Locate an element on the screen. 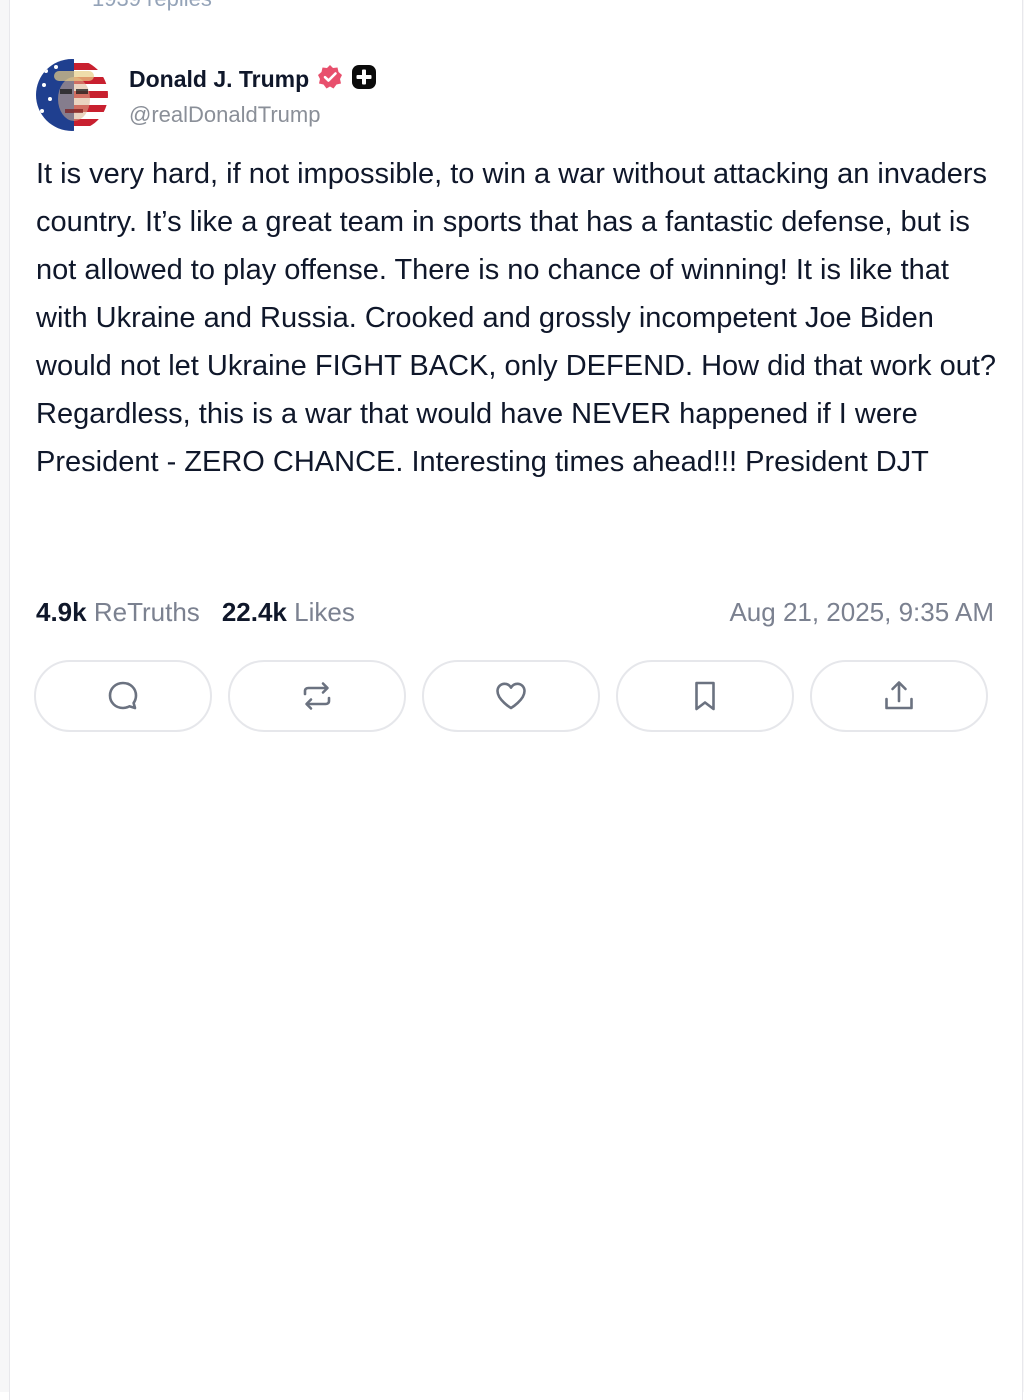 This screenshot has width=1024, height=1400. plus-badge-icon is located at coordinates (364, 79).